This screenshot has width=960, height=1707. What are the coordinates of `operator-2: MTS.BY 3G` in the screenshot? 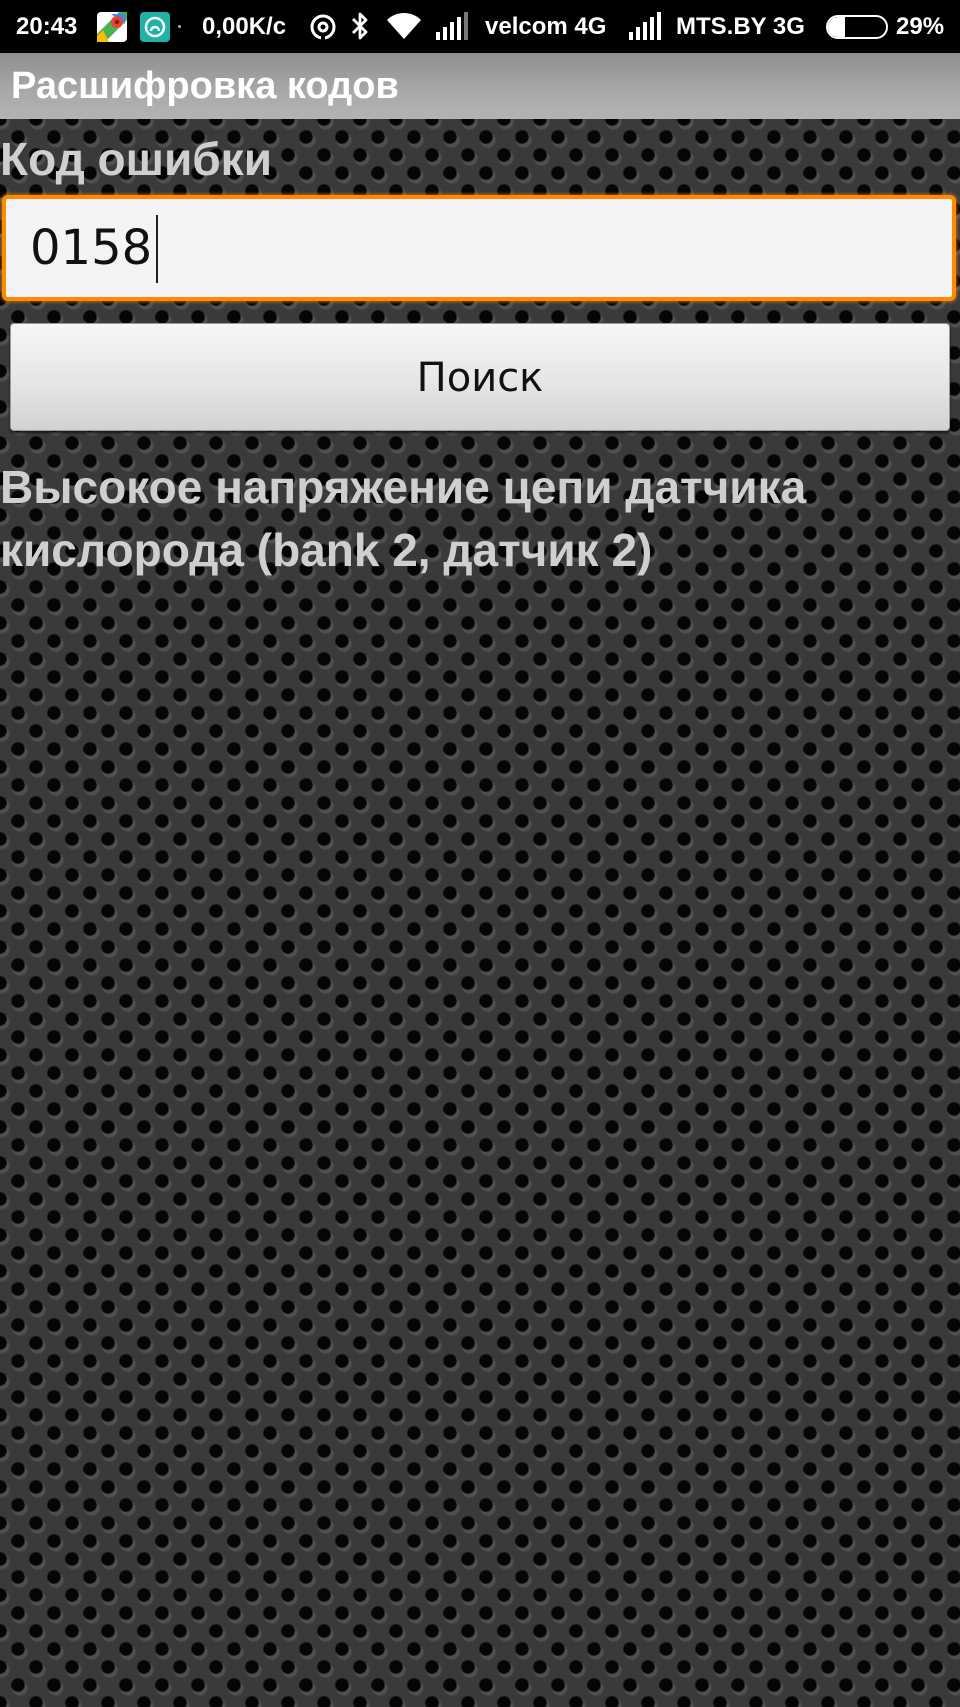 It's located at (740, 26).